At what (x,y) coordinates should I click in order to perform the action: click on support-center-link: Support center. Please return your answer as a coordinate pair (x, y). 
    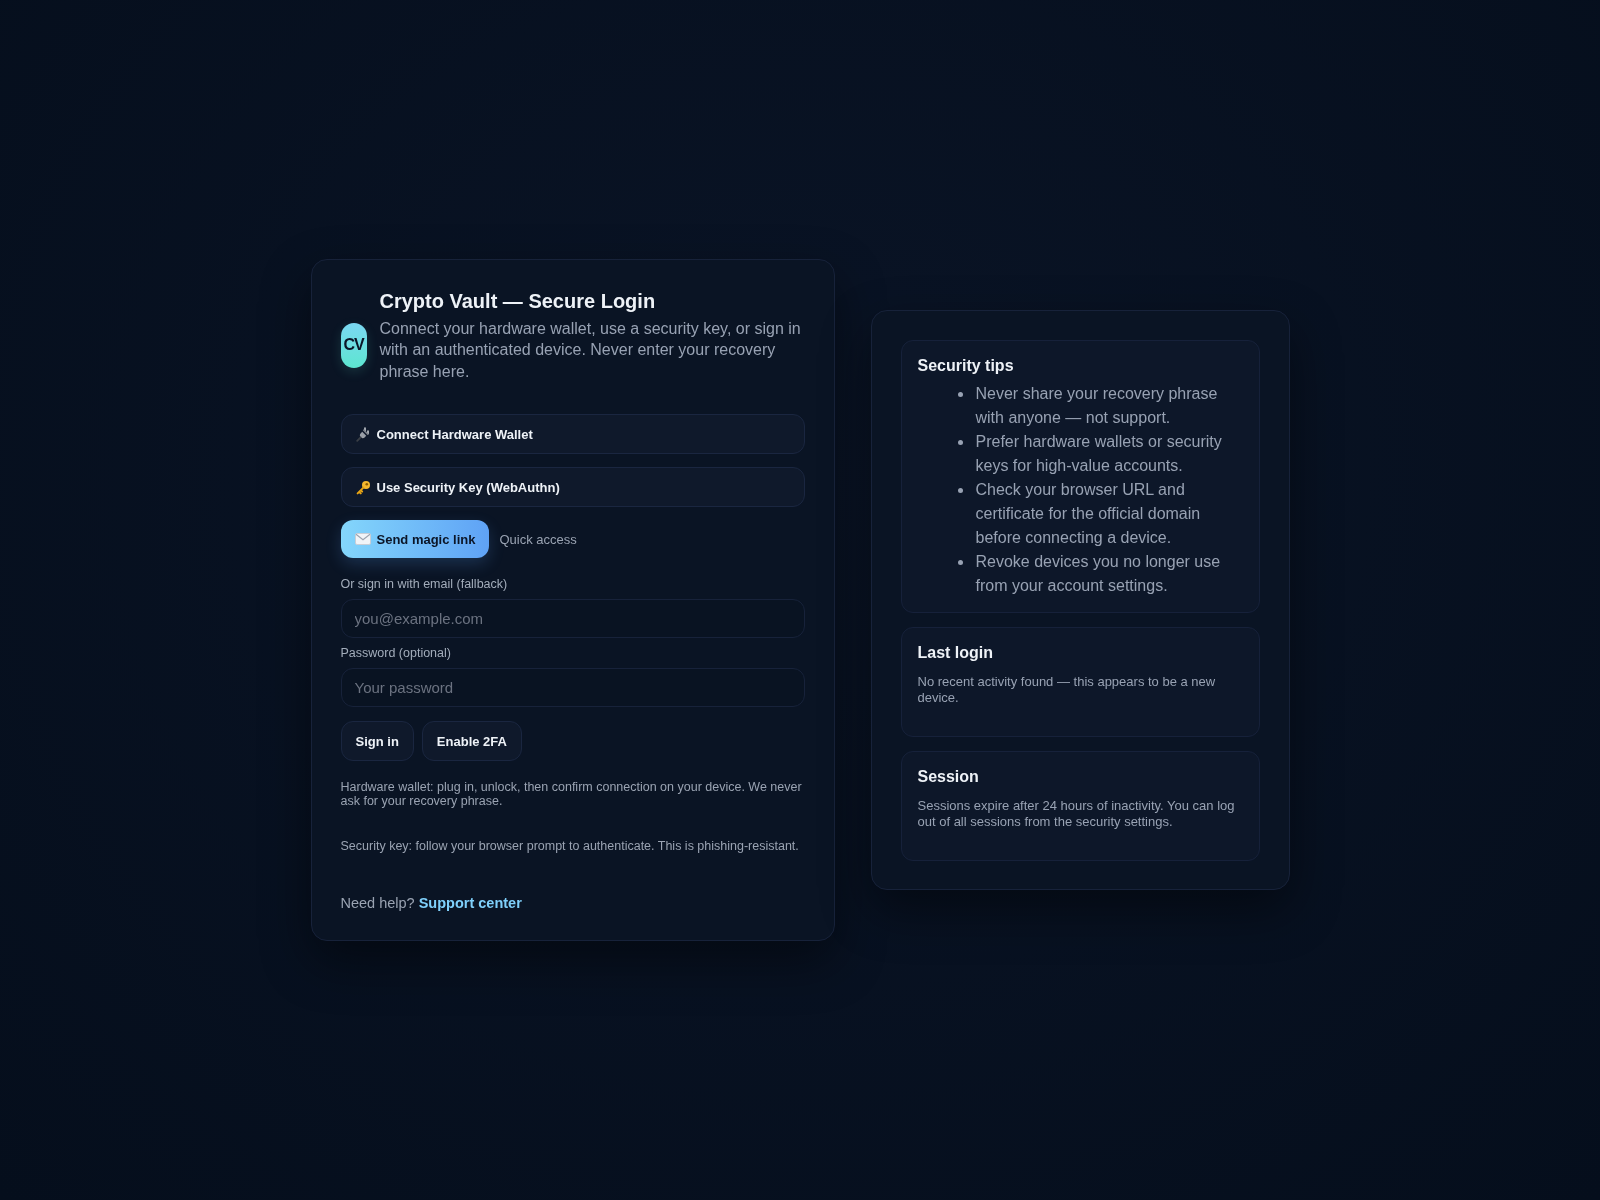
    Looking at the image, I should click on (470, 903).